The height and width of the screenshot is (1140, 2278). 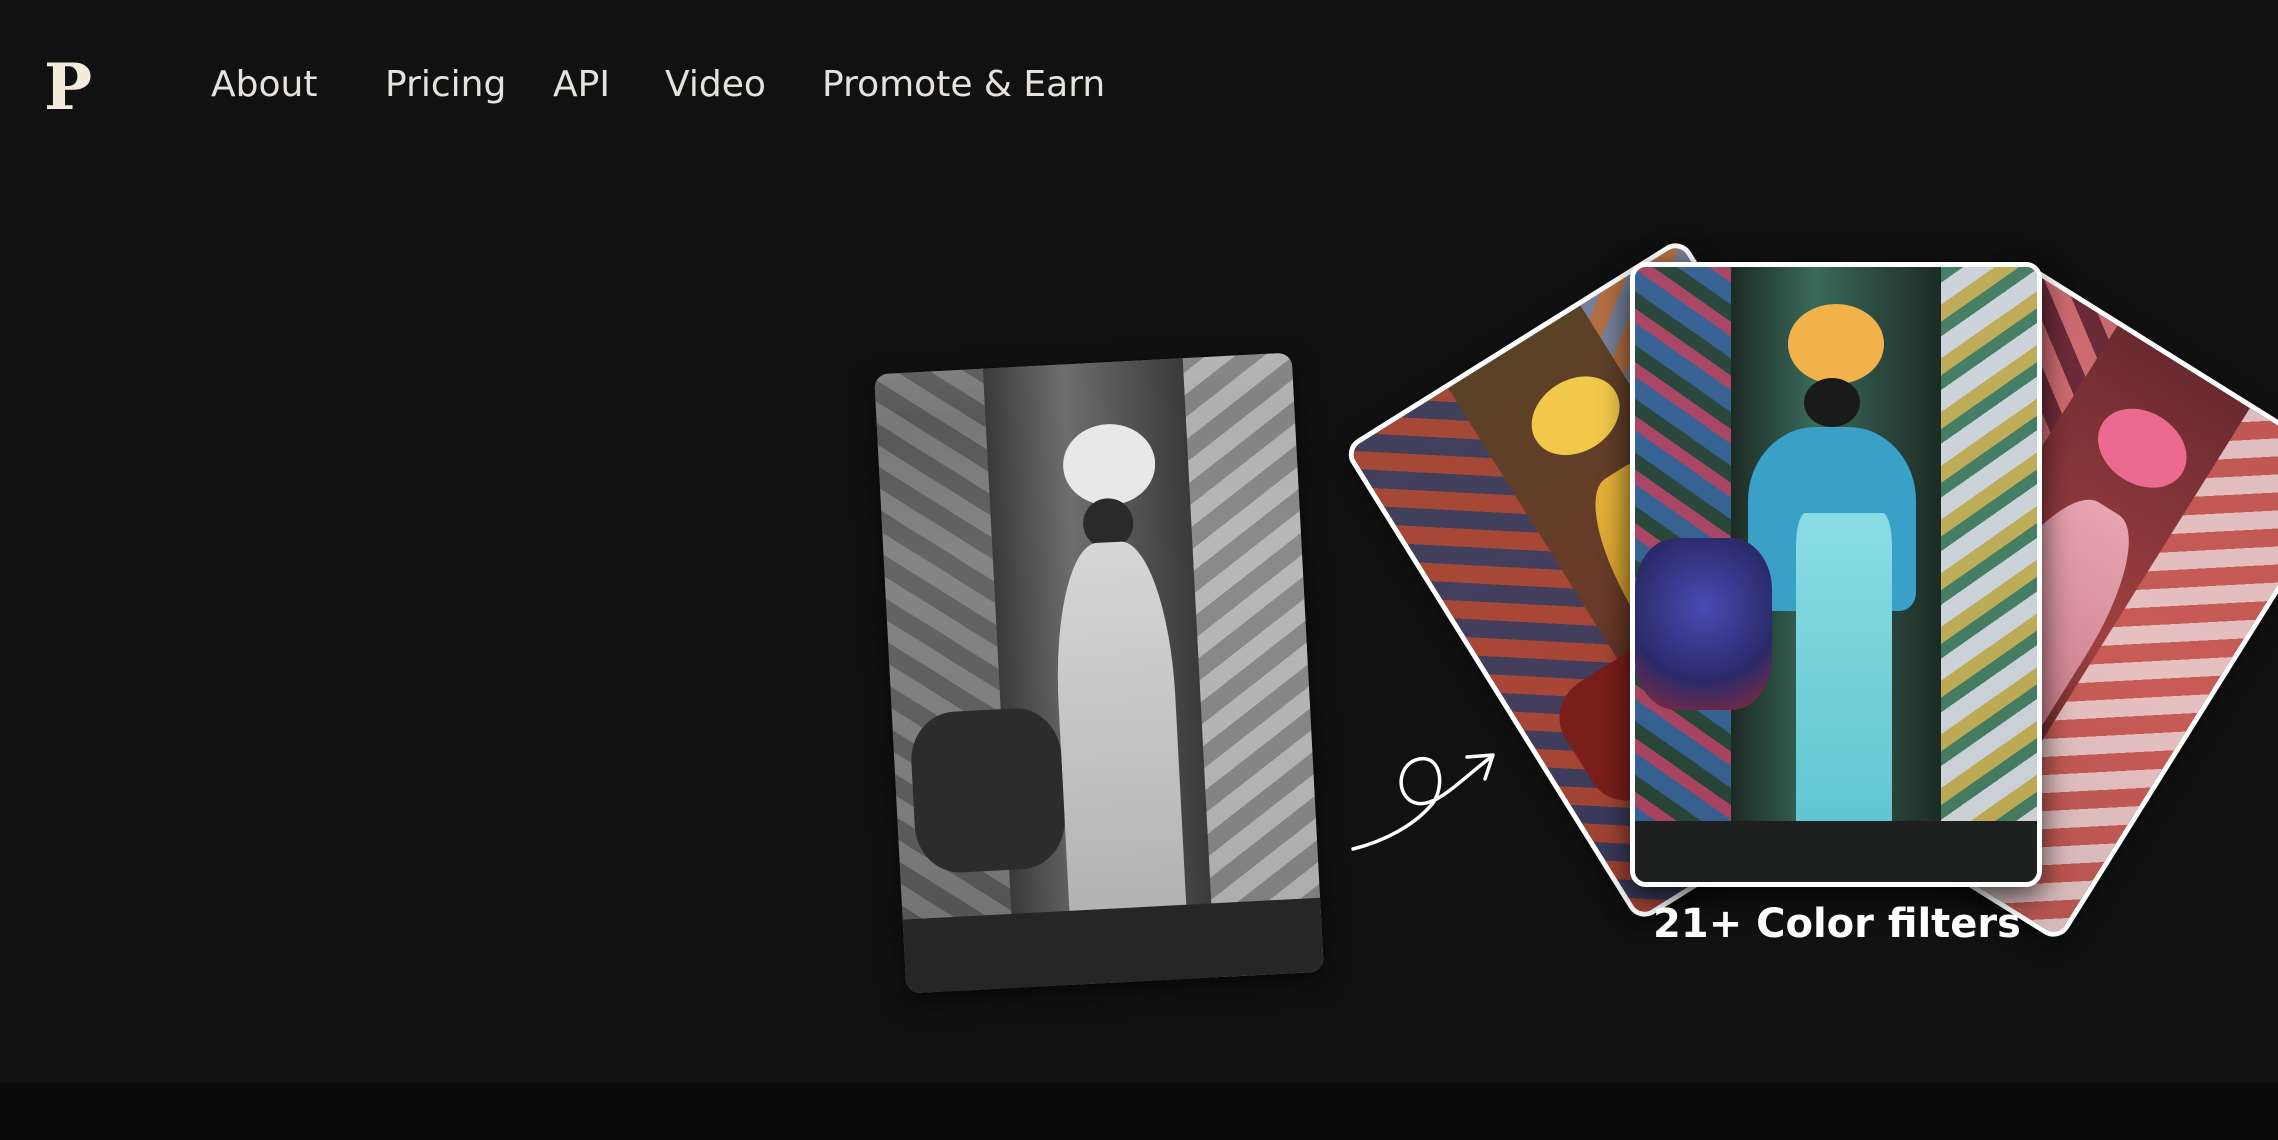 What do you see at coordinates (68, 88) in the screenshot?
I see `logo: P` at bounding box center [68, 88].